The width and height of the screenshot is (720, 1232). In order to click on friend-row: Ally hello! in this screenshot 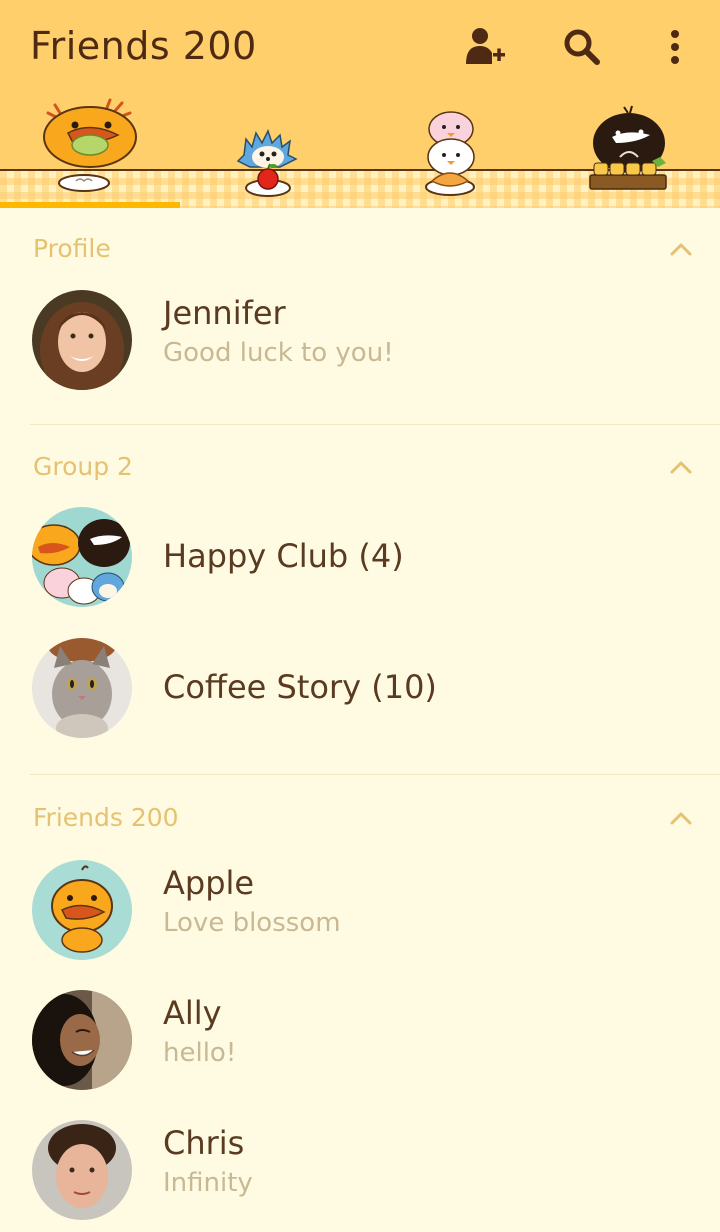, I will do `click(360, 1040)`.